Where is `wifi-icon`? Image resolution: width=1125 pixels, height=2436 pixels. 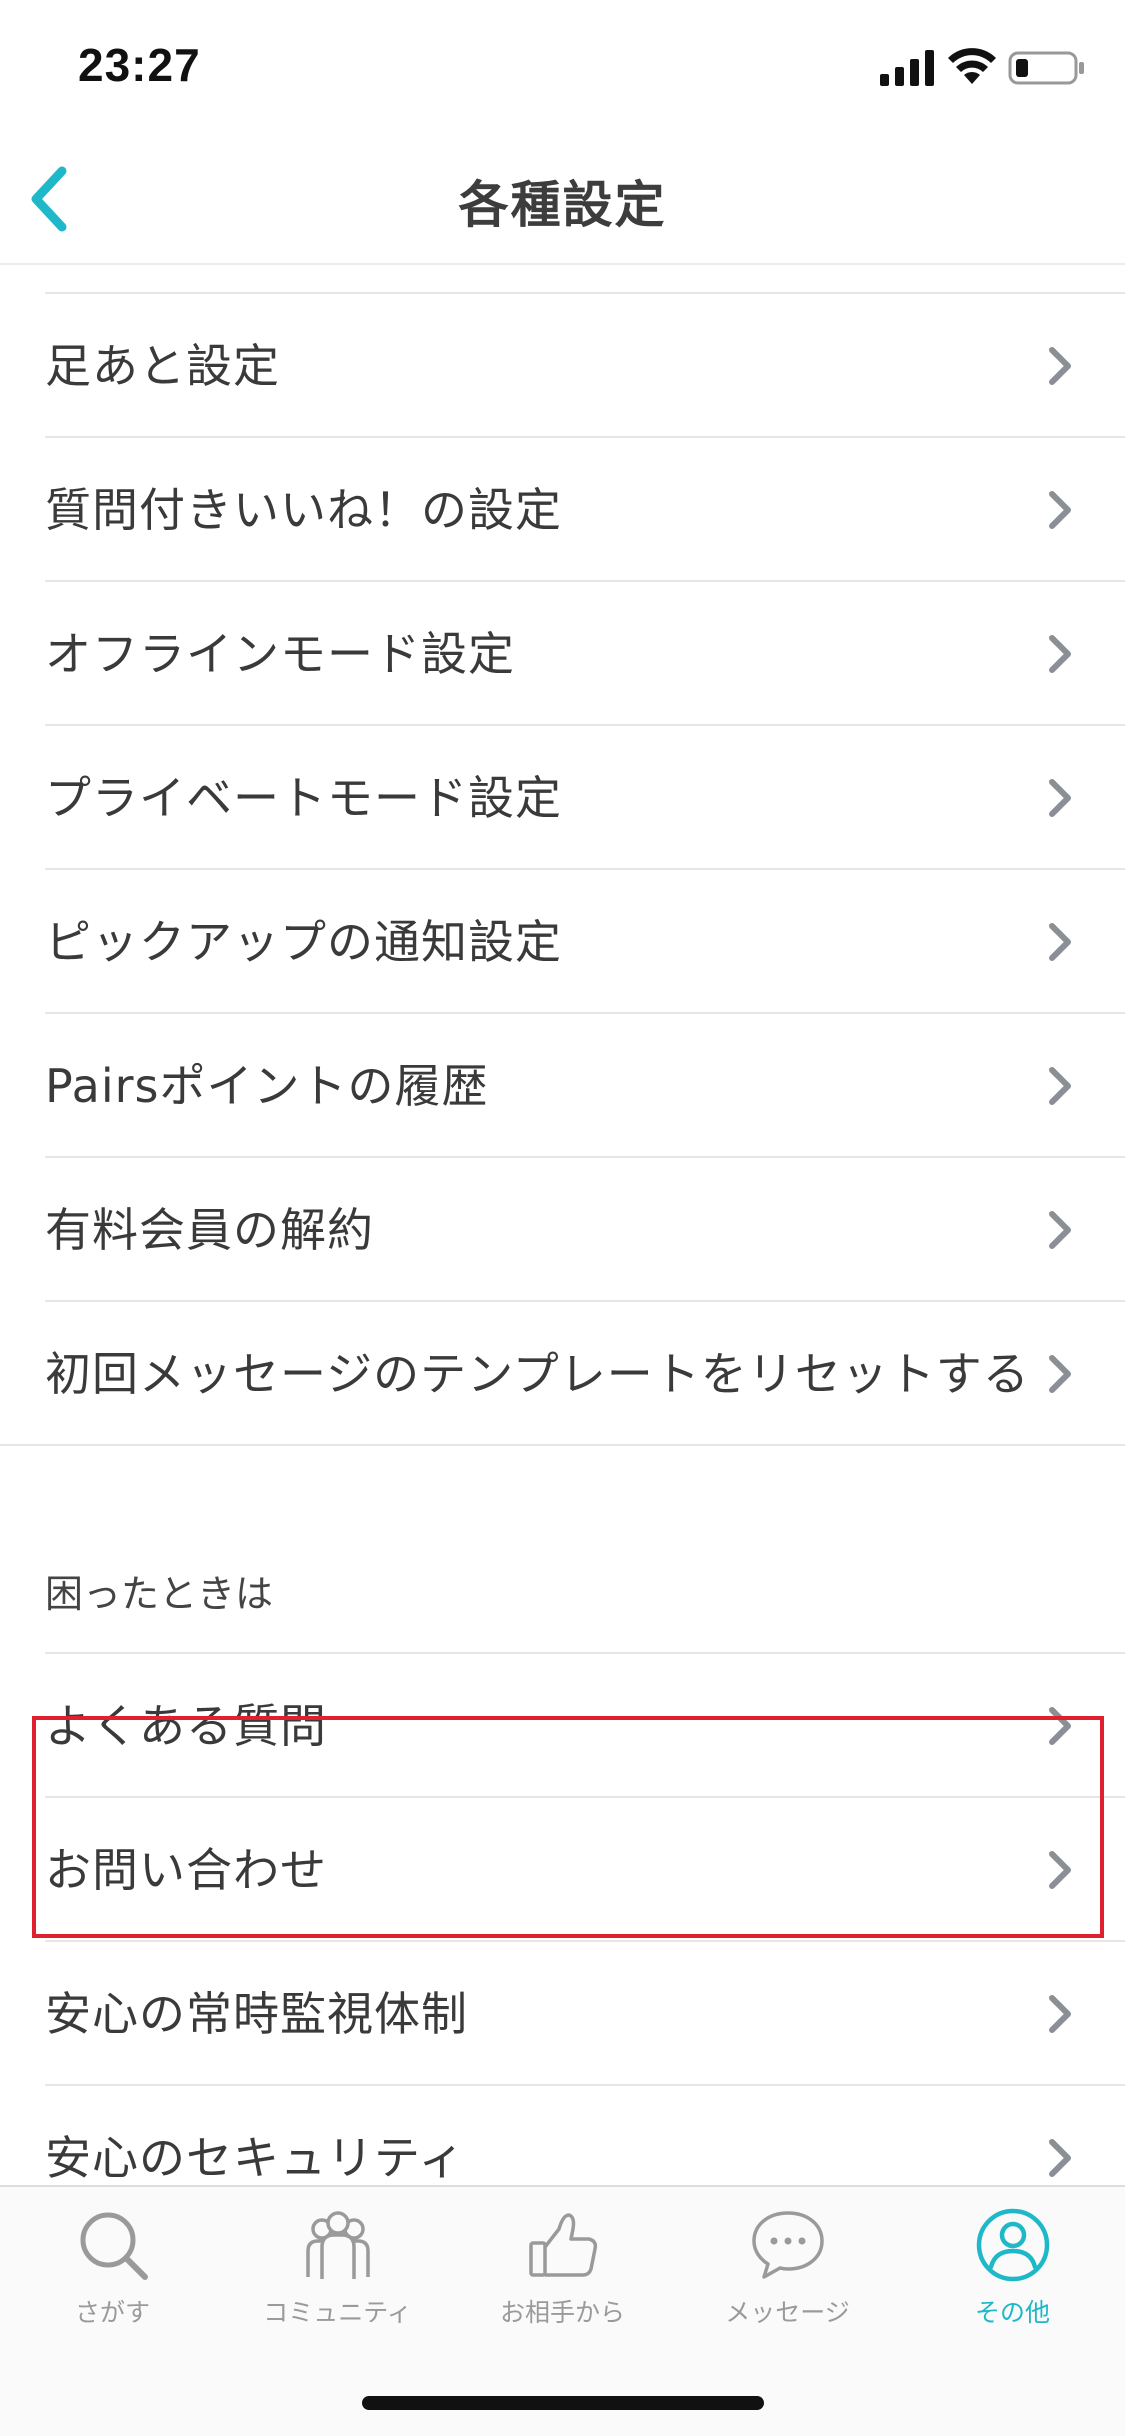 wifi-icon is located at coordinates (972, 66).